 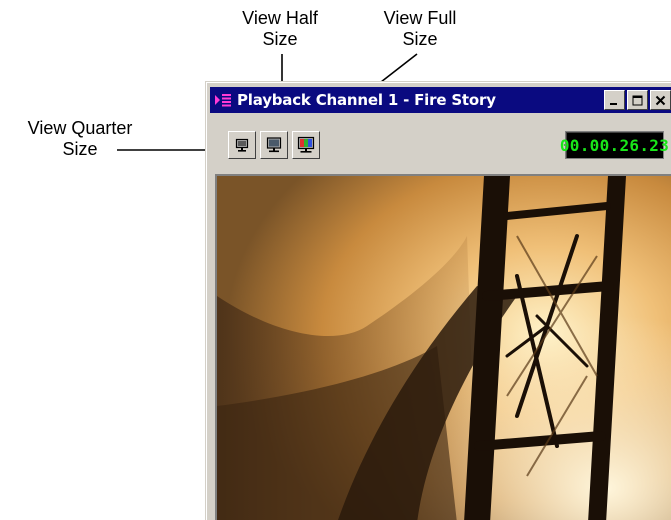 I want to click on view-full-size-button, so click(x=306, y=145).